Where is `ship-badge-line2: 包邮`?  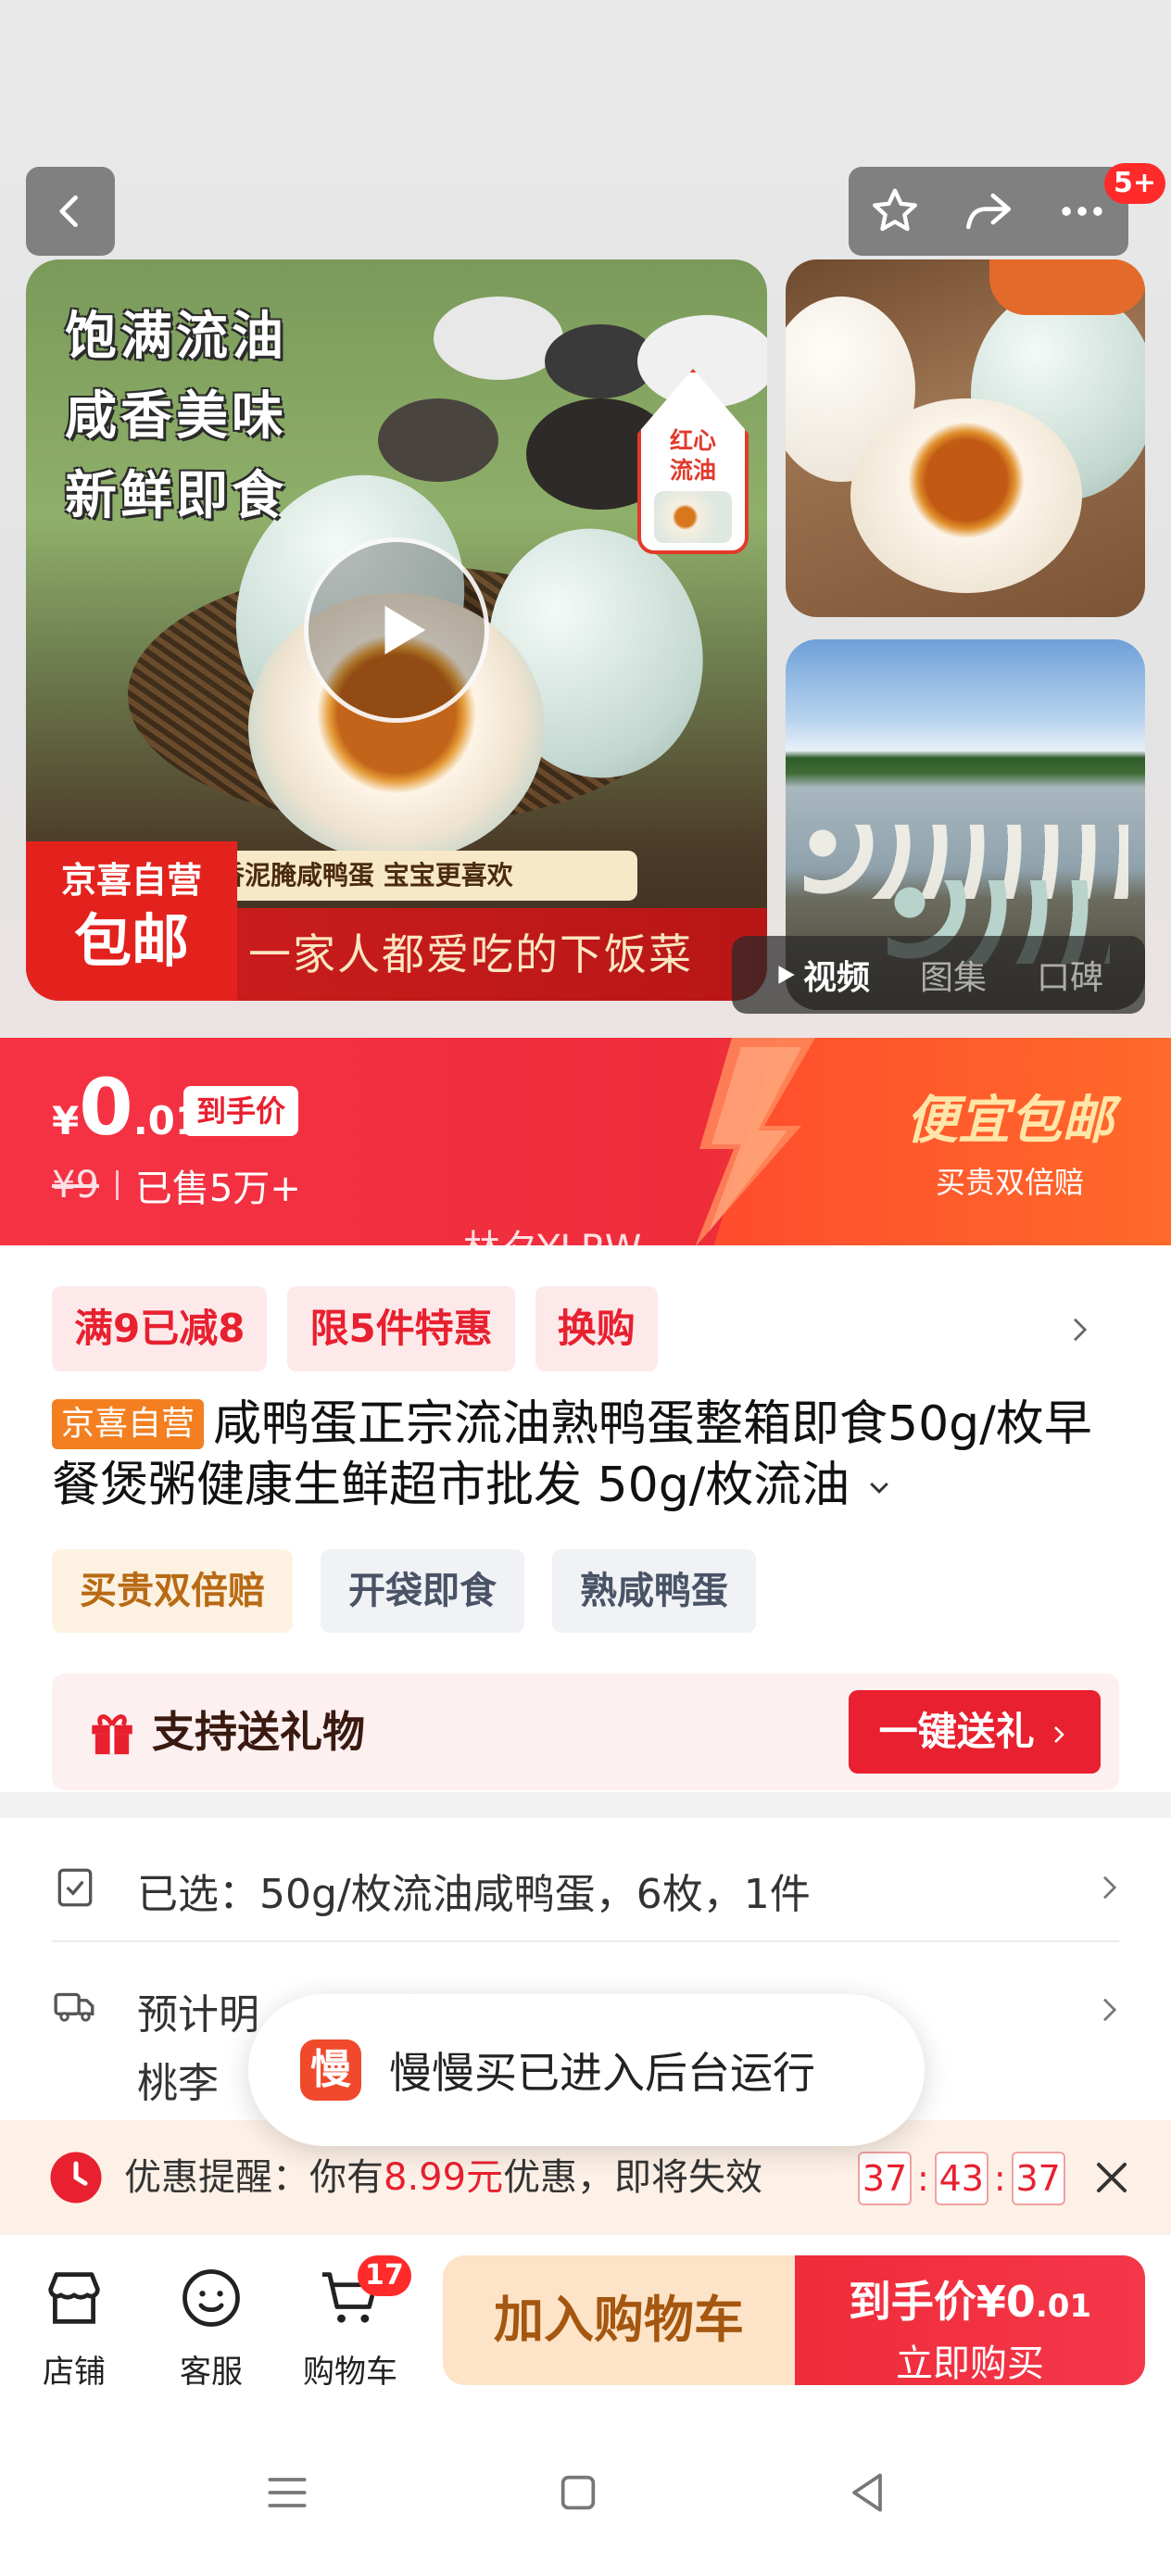 ship-badge-line2: 包邮 is located at coordinates (131, 941).